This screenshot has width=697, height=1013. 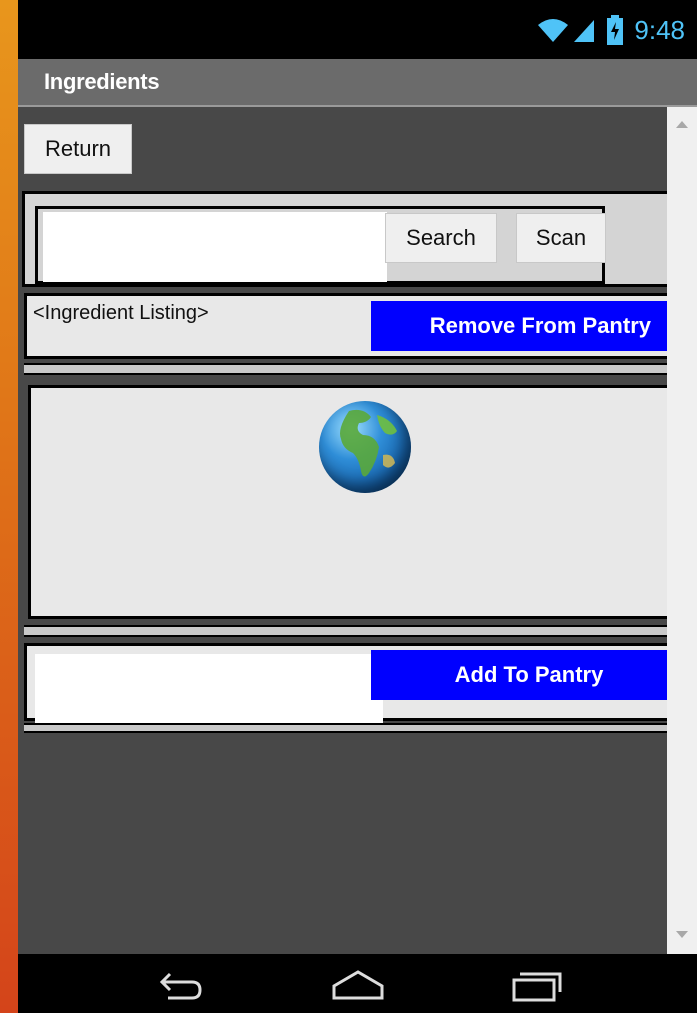 I want to click on search-button: Search, so click(x=441, y=238).